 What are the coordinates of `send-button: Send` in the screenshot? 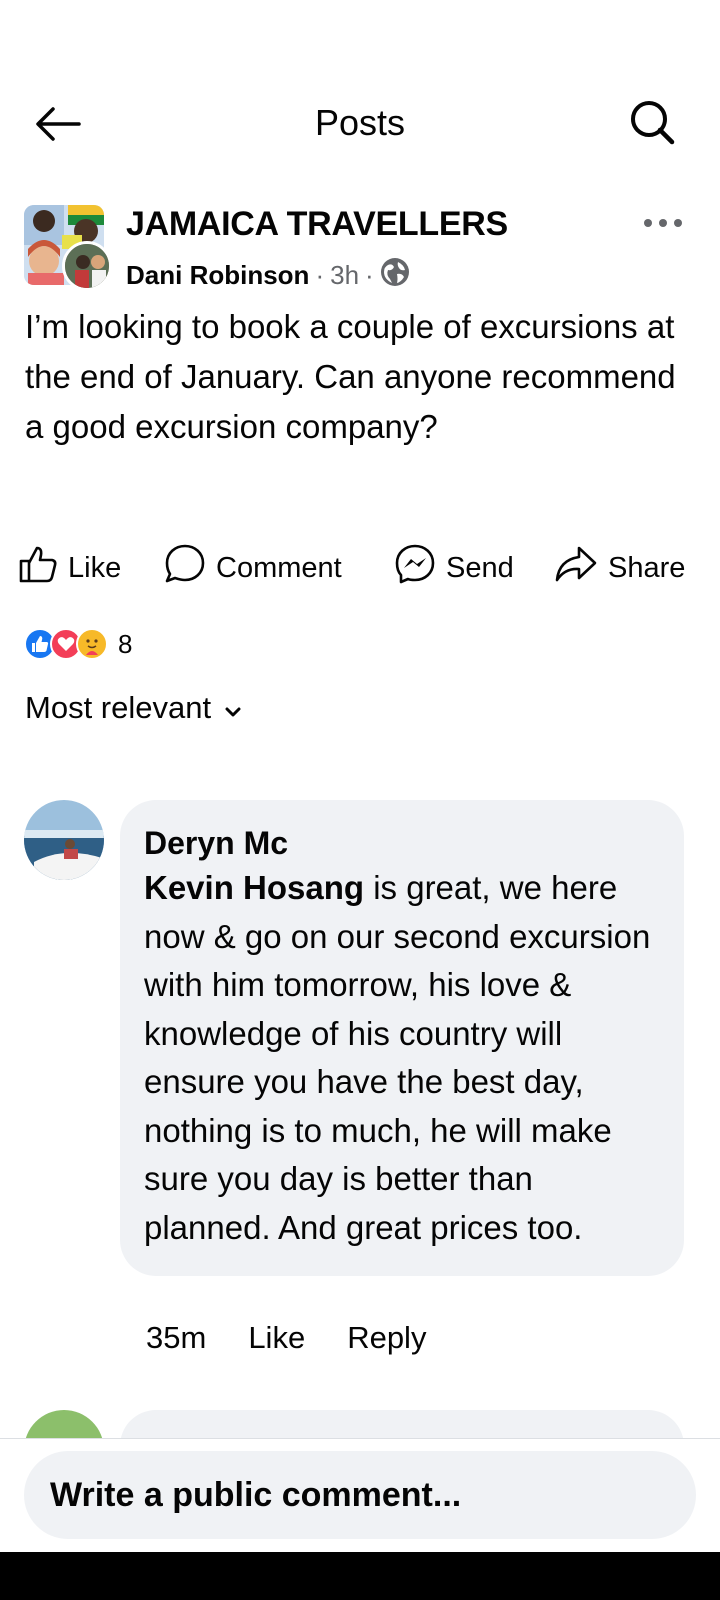 It's located at (454, 568).